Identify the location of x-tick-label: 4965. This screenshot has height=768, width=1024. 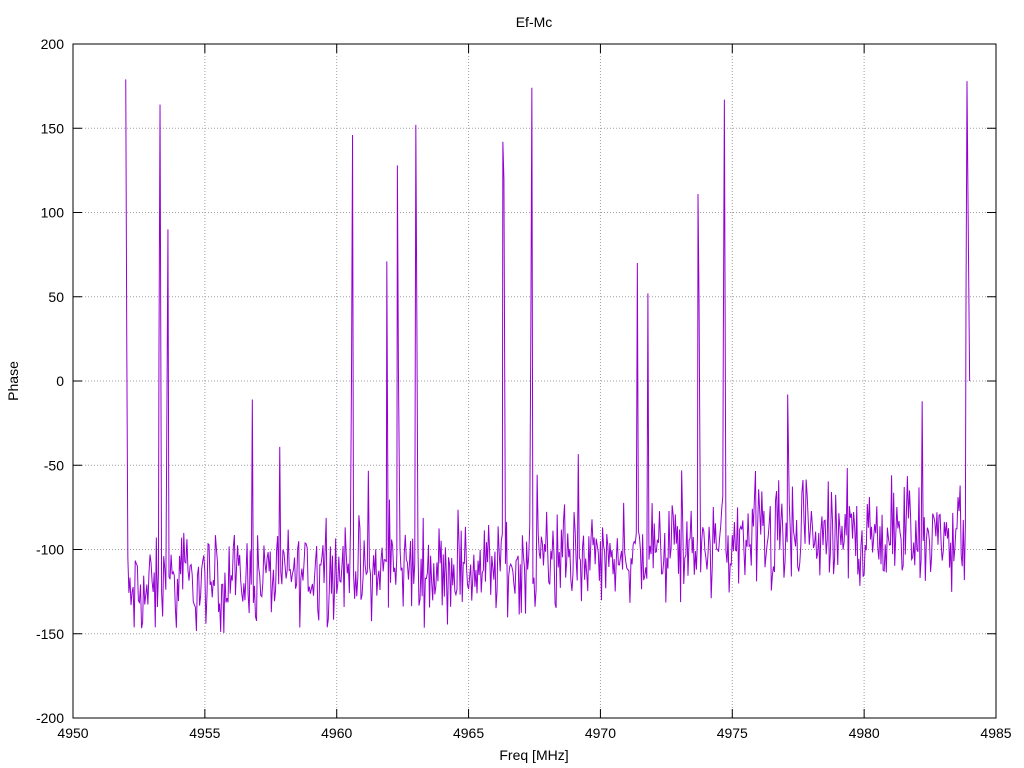
(468, 733).